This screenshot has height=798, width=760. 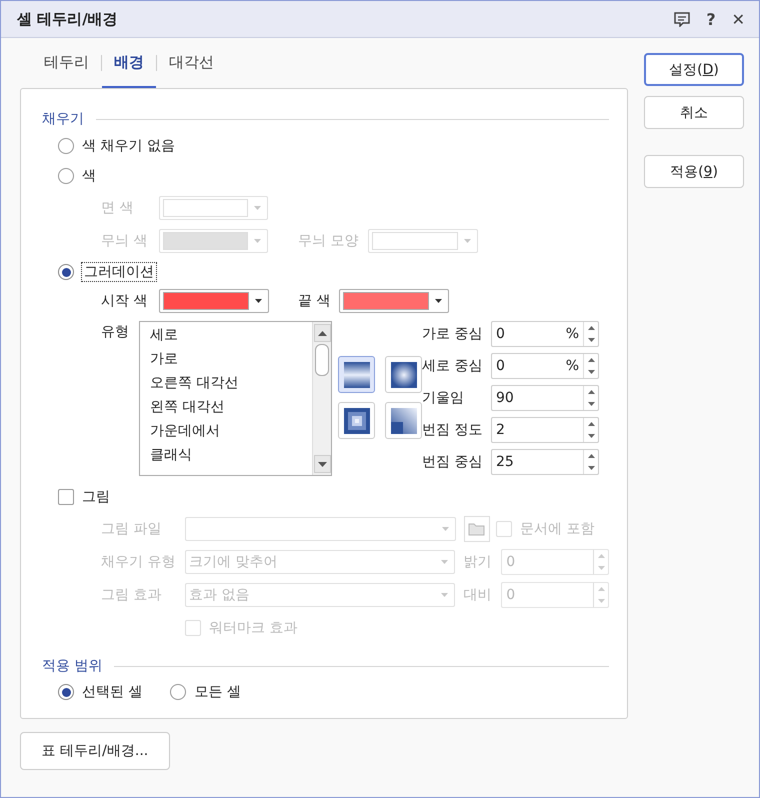 What do you see at coordinates (322, 360) in the screenshot?
I see `scrollbar-thumb` at bounding box center [322, 360].